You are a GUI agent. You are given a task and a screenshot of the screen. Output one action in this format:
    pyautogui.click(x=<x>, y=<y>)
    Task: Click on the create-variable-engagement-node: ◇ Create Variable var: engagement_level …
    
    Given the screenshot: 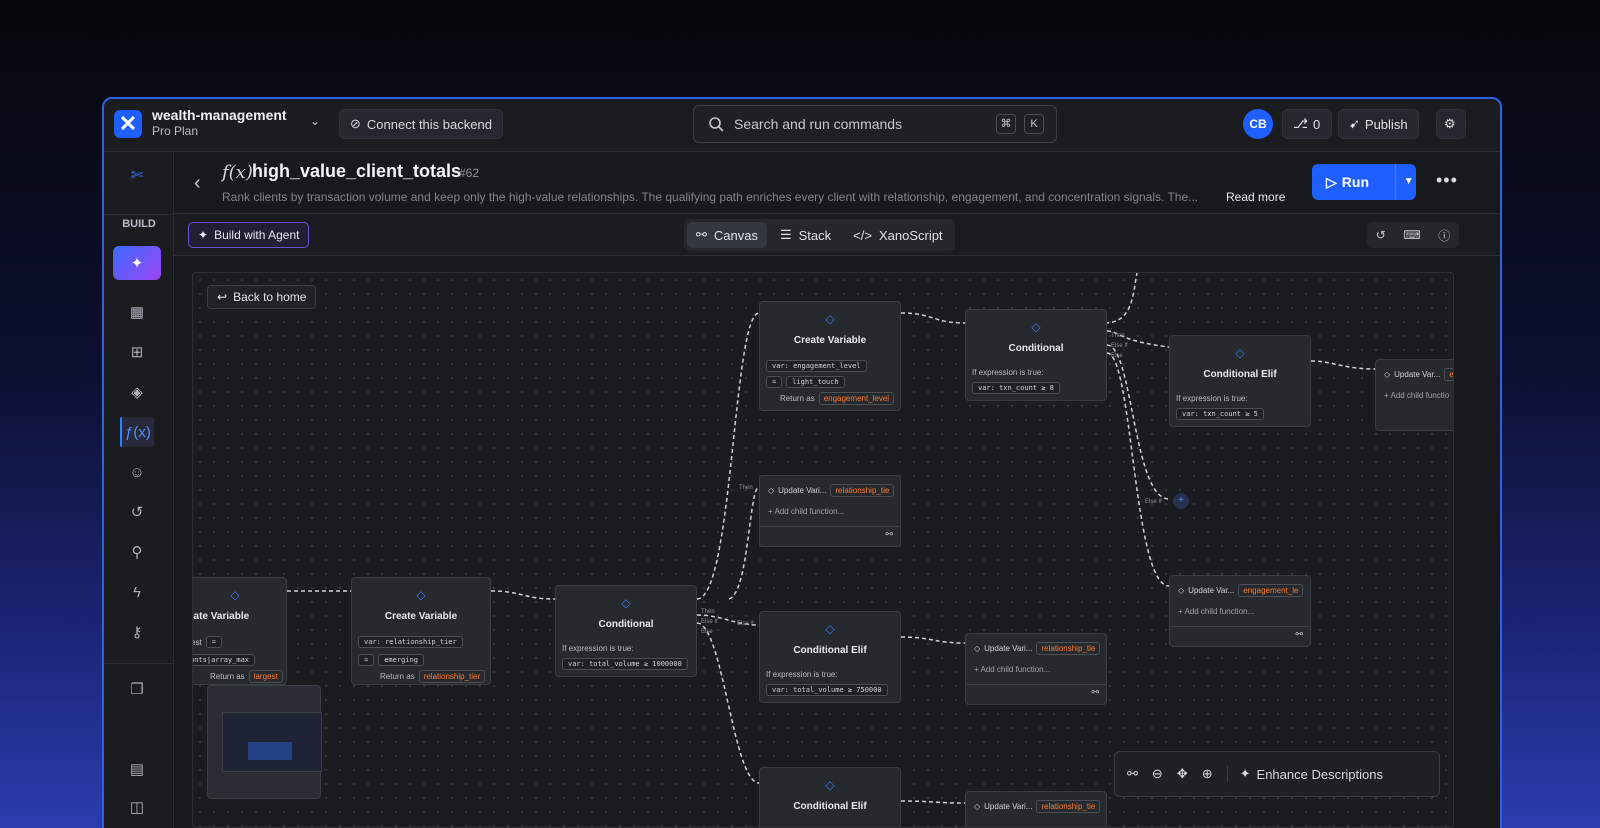 What is the action you would take?
    pyautogui.click(x=830, y=356)
    